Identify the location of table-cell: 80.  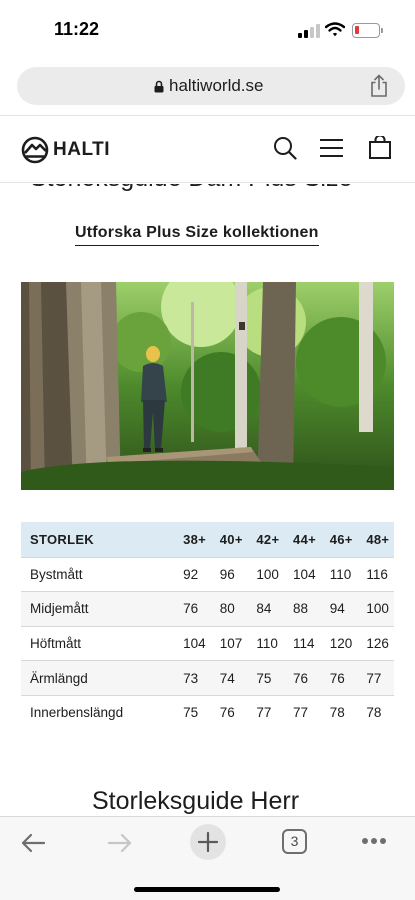
(227, 609).